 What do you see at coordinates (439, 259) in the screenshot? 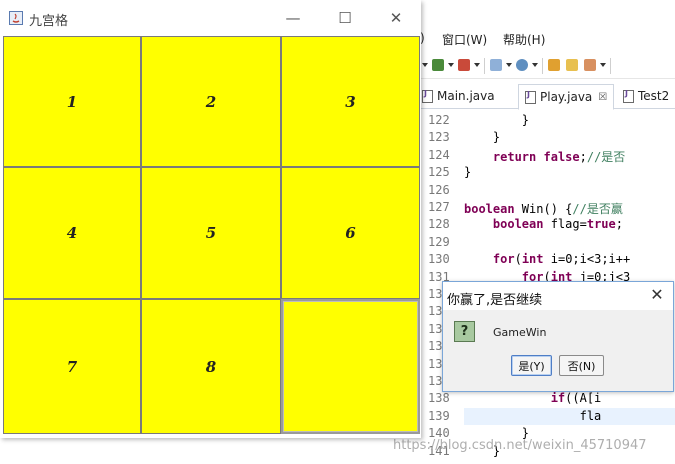
I see `line-number: 130` at bounding box center [439, 259].